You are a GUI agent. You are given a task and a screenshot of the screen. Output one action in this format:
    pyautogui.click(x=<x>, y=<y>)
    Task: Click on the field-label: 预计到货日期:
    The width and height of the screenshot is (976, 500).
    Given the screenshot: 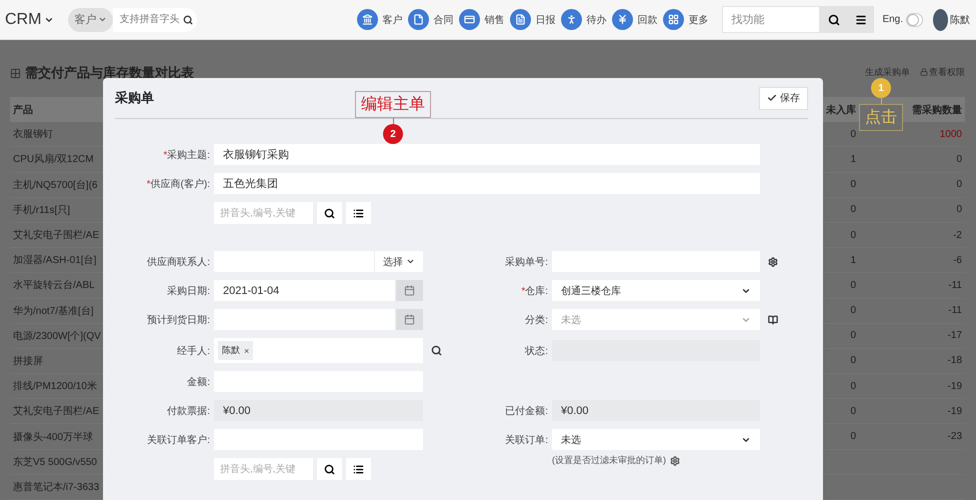 What is the action you would take?
    pyautogui.click(x=178, y=320)
    